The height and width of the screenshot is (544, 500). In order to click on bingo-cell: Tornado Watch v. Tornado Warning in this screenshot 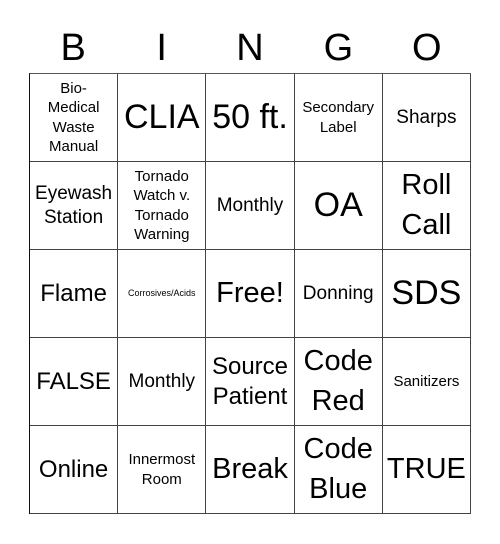, I will do `click(162, 206)`.